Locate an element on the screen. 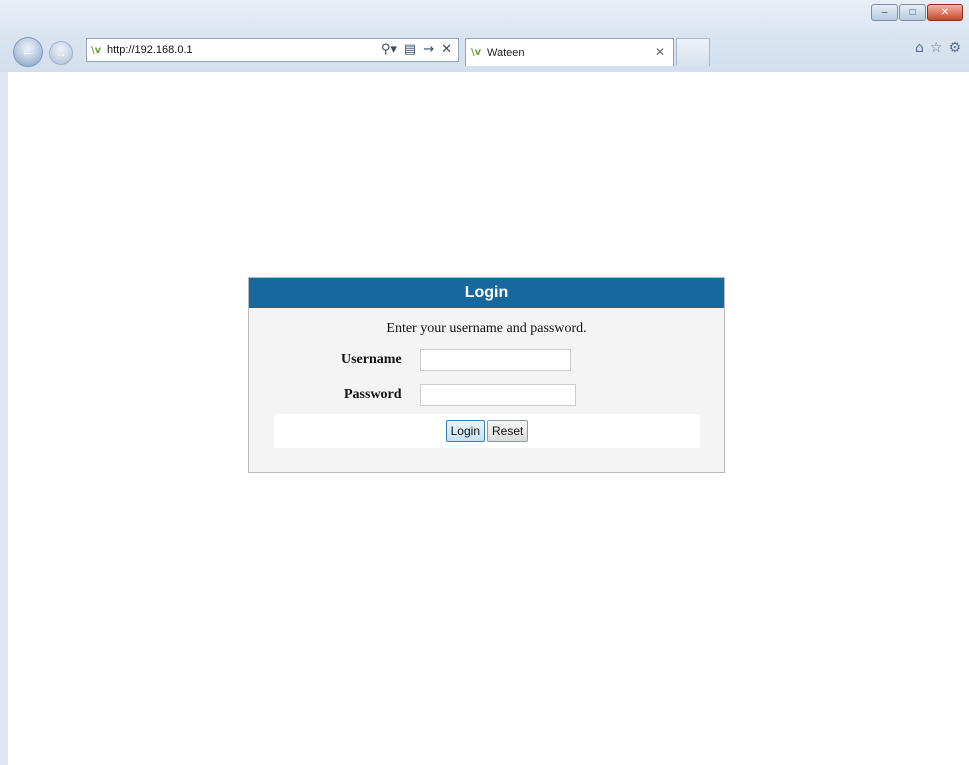 The width and height of the screenshot is (969, 765). stop-icon: ✕ is located at coordinates (446, 49).